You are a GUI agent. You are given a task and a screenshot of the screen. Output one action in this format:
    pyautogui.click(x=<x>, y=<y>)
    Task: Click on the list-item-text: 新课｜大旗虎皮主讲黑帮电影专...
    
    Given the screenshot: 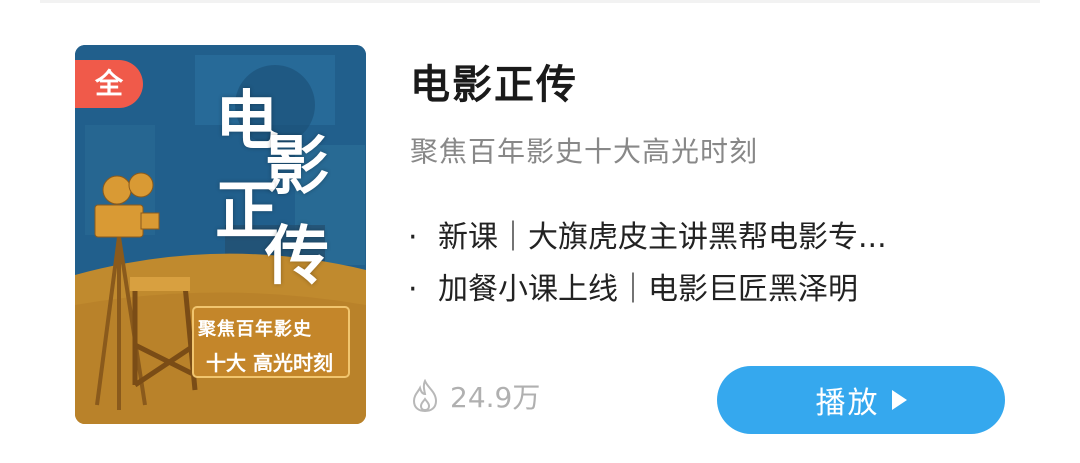 What is the action you would take?
    pyautogui.click(x=662, y=237)
    